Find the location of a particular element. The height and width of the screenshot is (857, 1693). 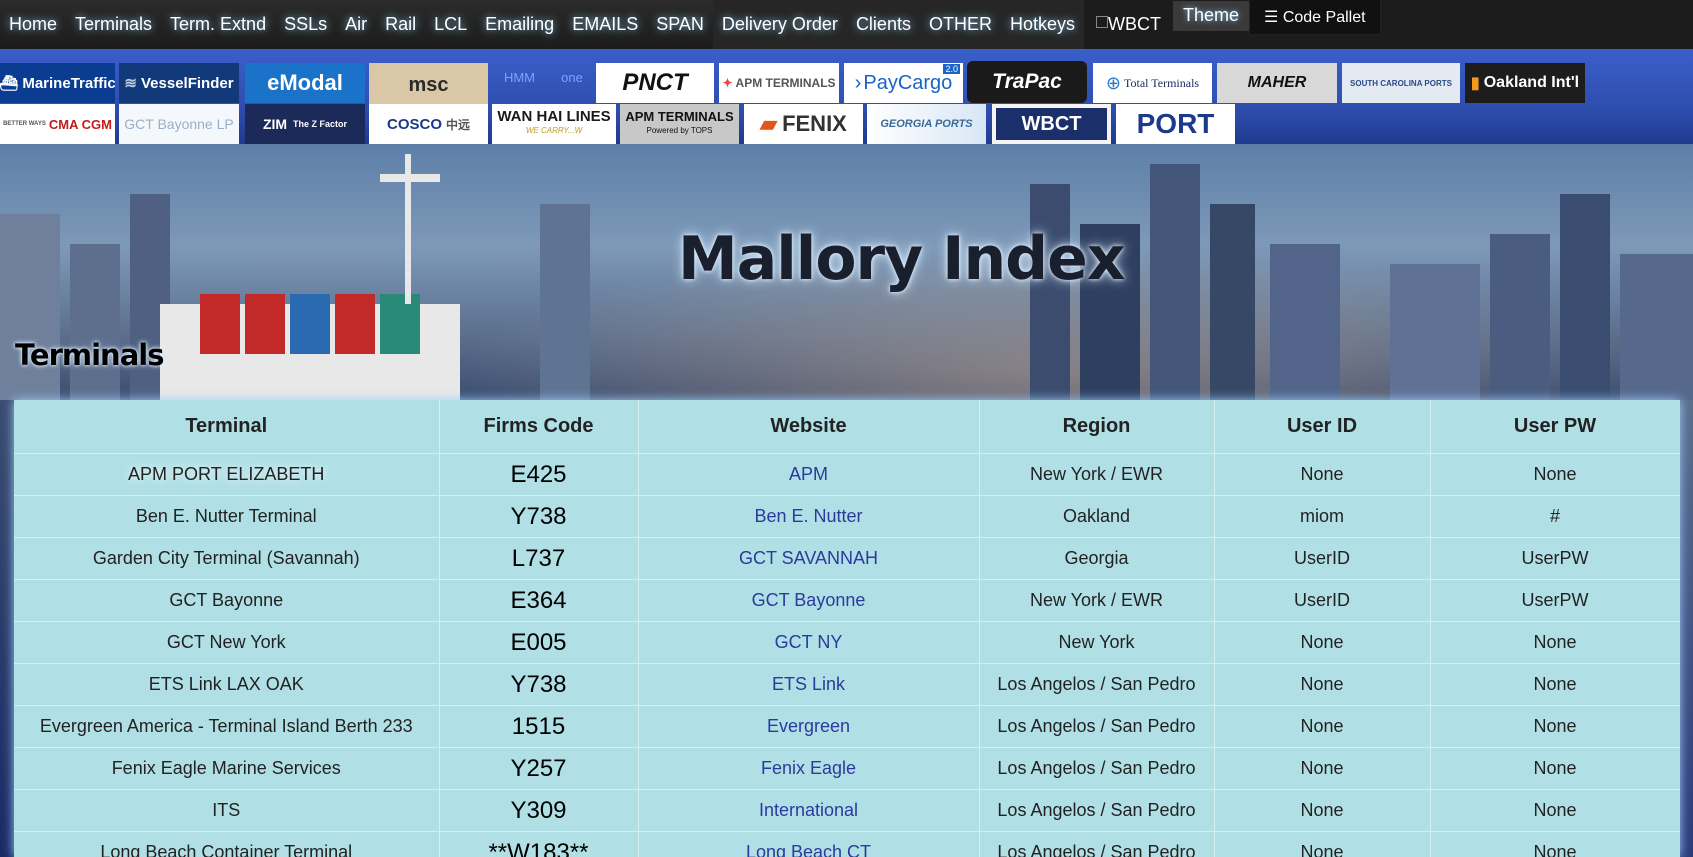

cell-terminal: GCT Bayonne is located at coordinates (227, 600).